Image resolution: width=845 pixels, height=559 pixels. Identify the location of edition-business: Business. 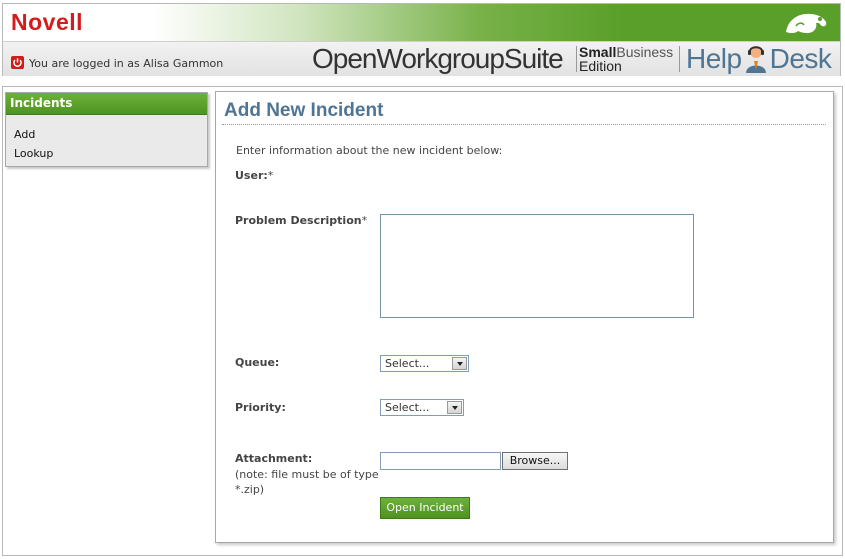
(645, 52).